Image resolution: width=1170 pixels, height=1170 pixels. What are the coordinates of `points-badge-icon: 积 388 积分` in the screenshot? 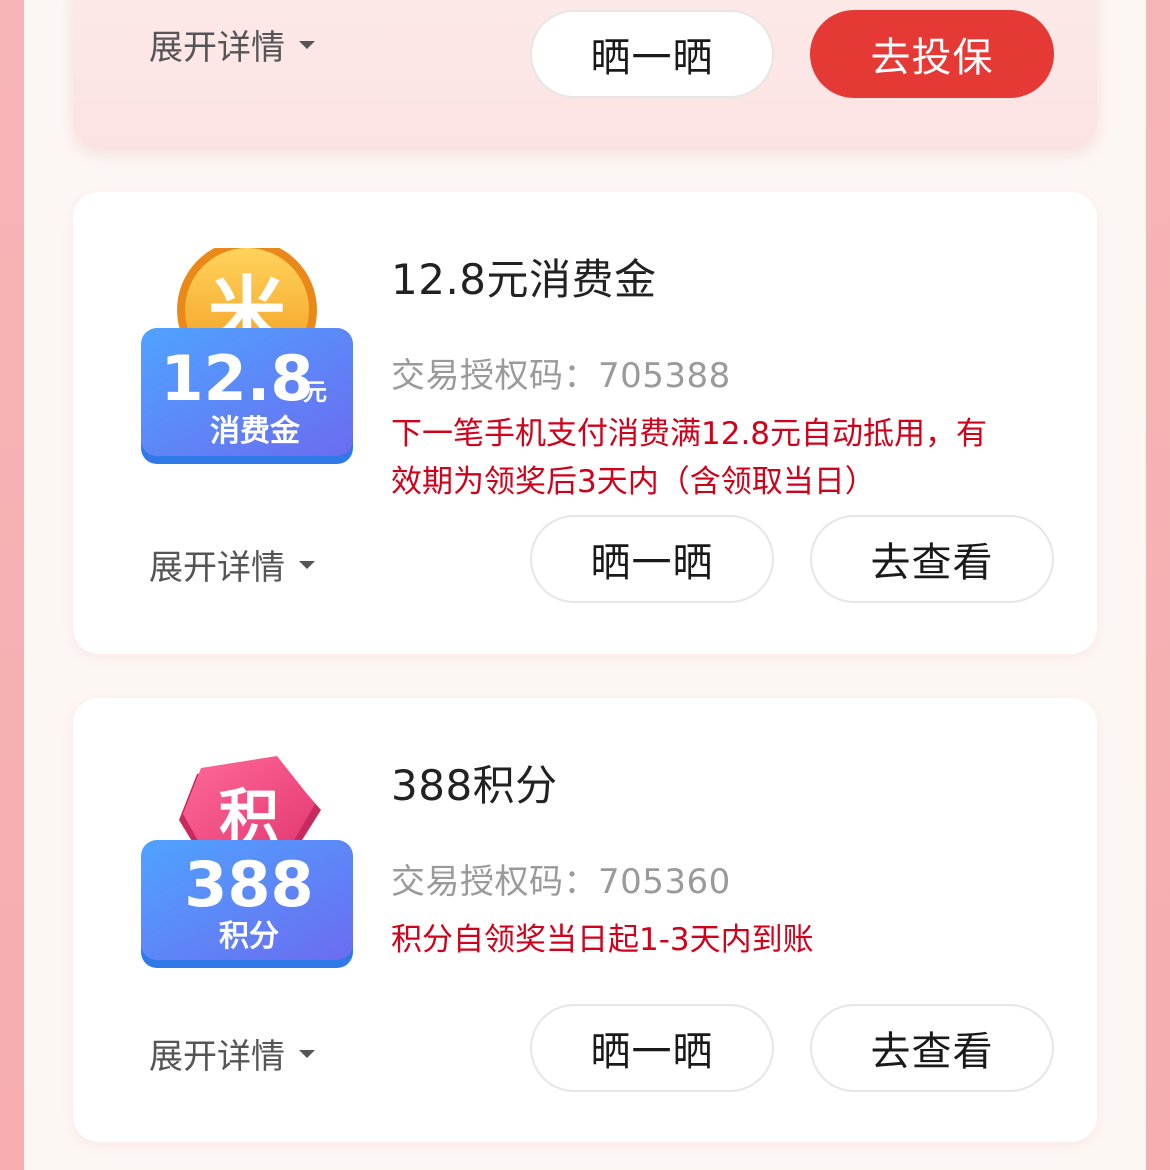 It's located at (247, 862).